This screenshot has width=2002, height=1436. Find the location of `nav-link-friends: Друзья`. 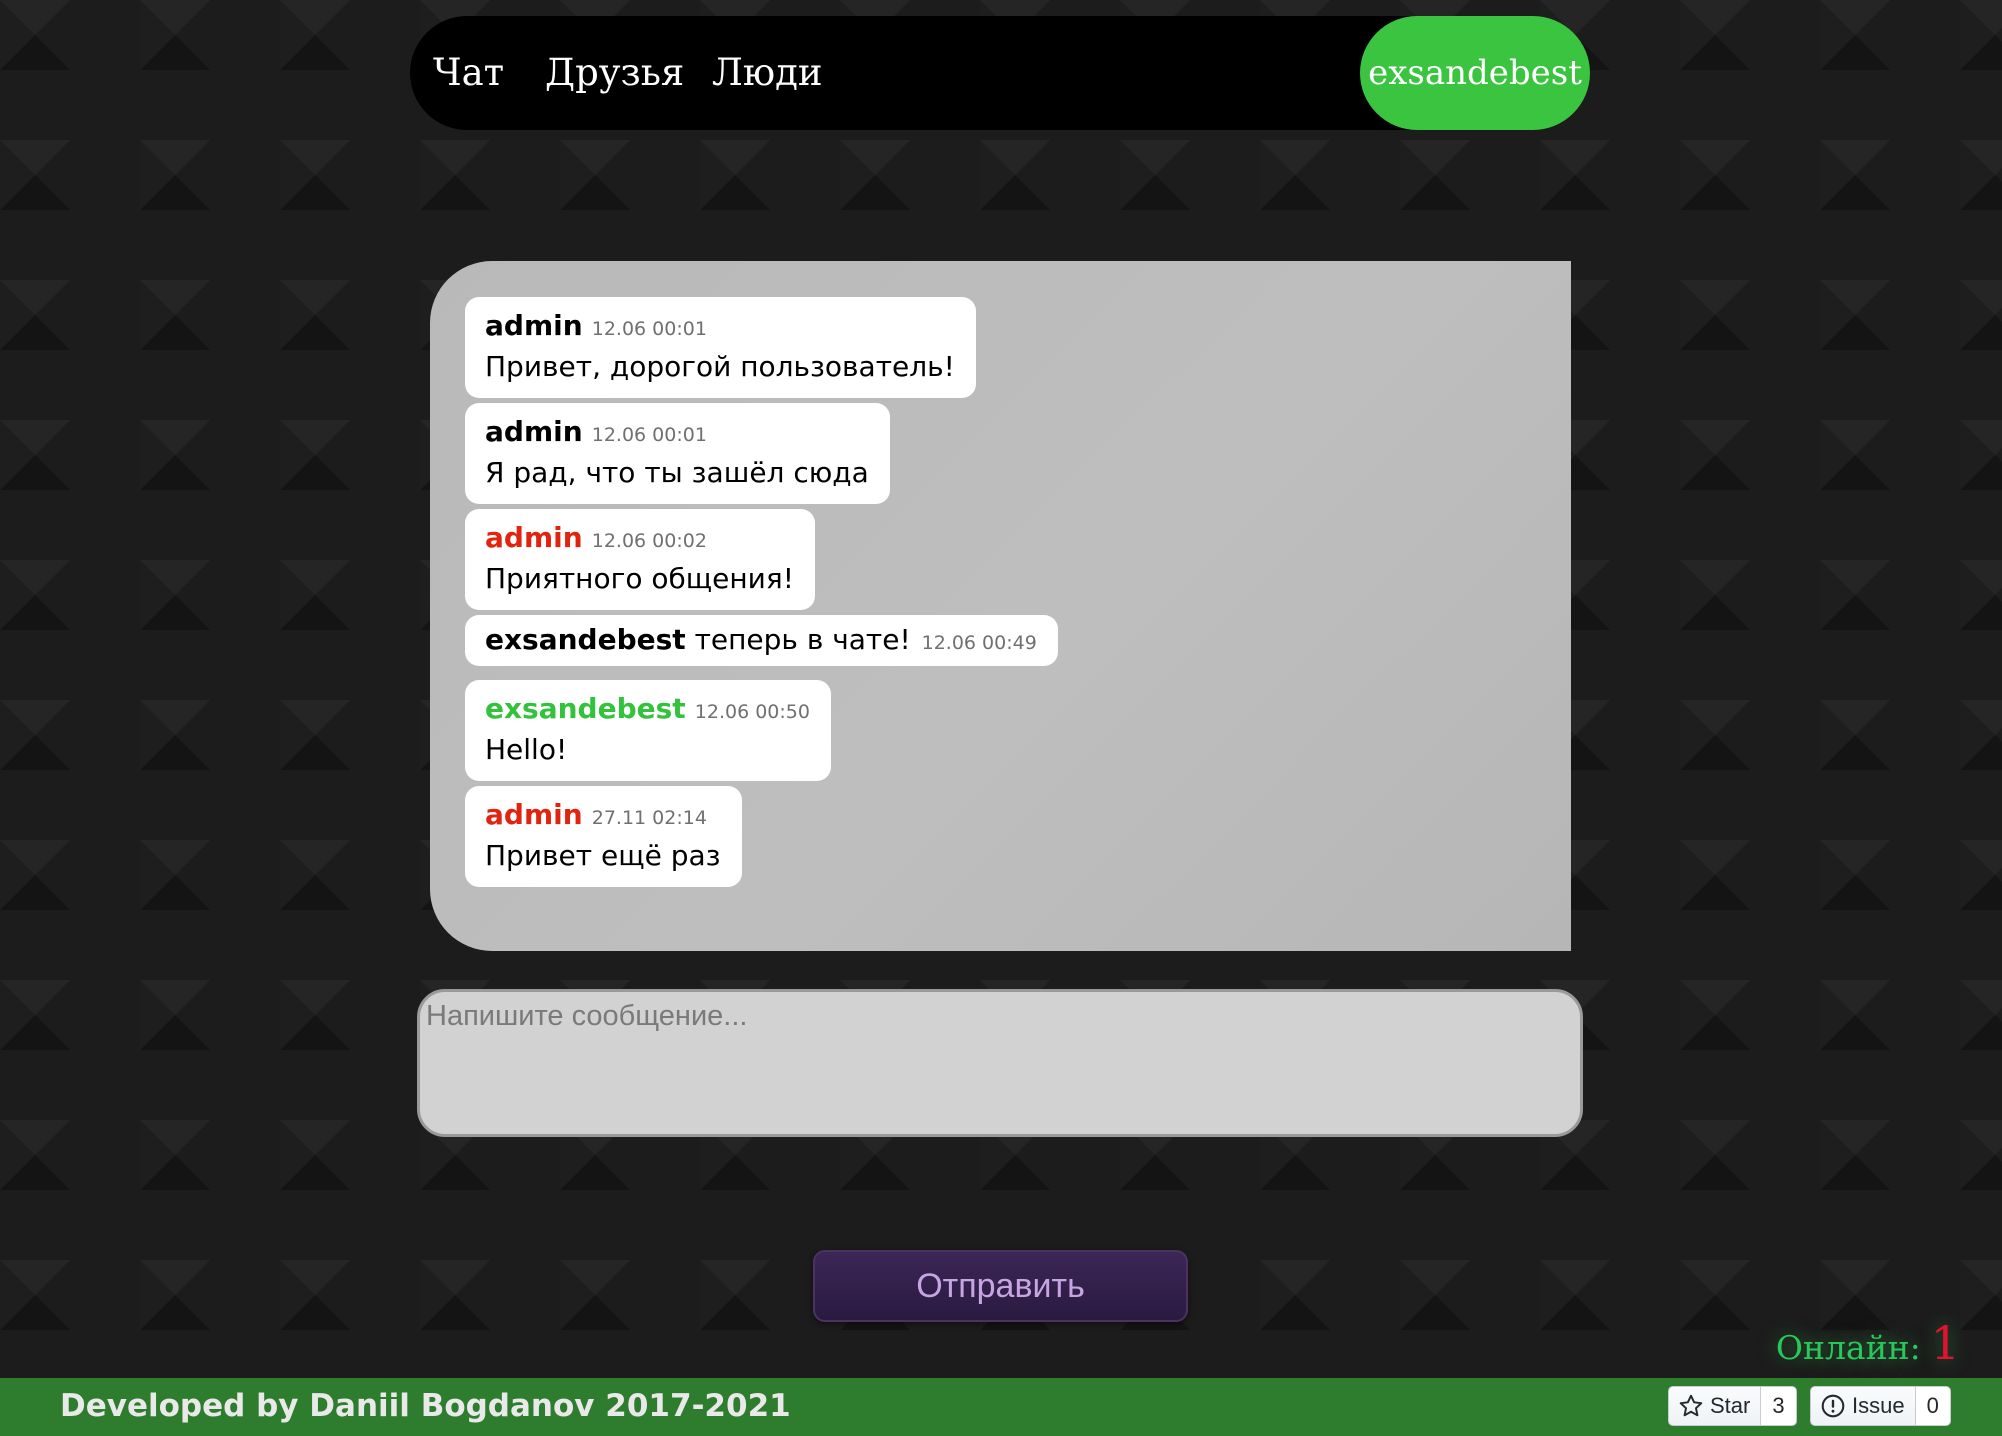

nav-link-friends: Друзья is located at coordinates (614, 73).